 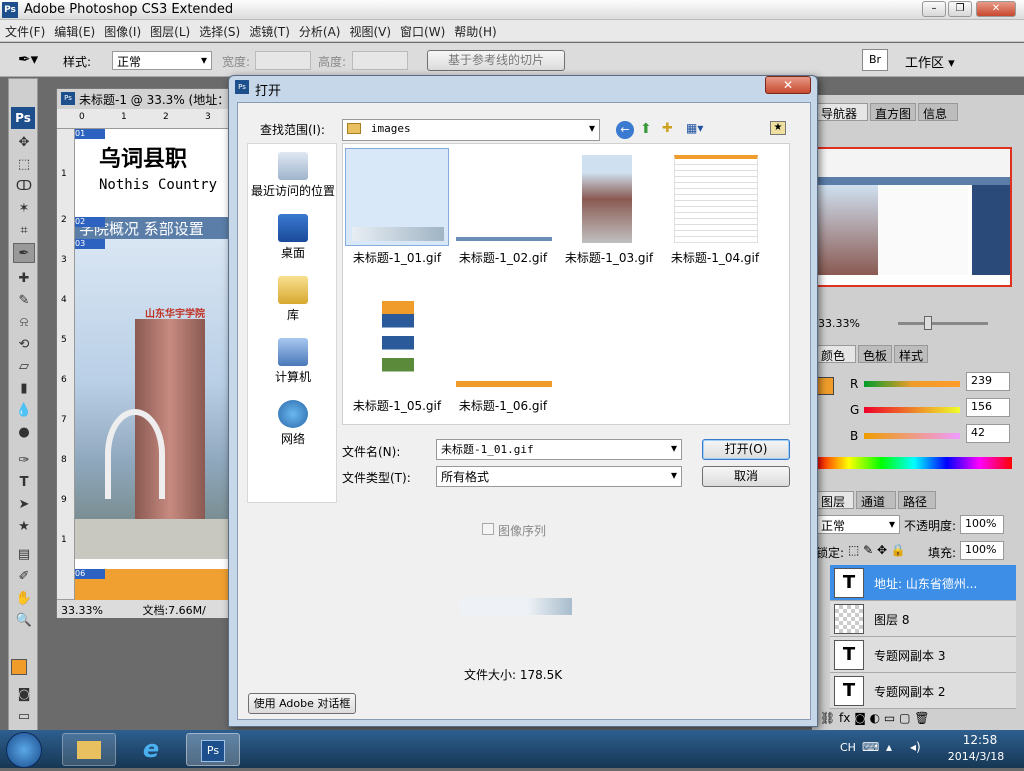 I want to click on slice-tool-icon: ✒▾, so click(x=28, y=59).